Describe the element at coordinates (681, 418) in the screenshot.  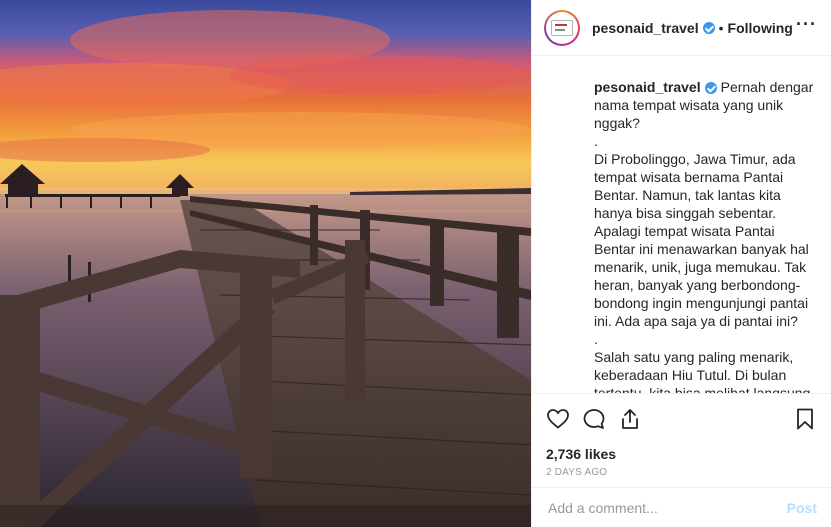
I see `action-bar` at that location.